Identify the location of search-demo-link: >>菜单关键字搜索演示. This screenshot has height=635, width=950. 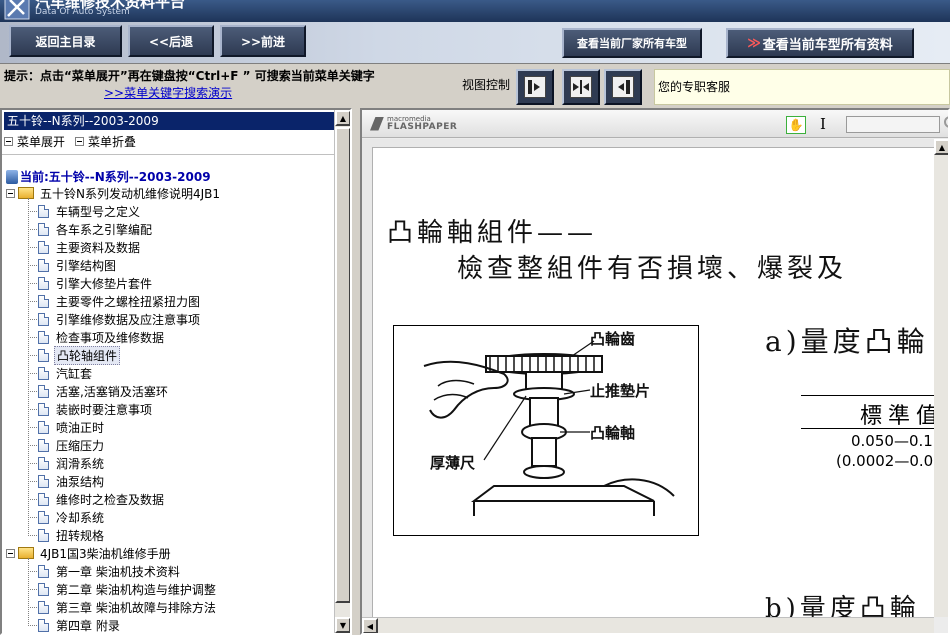
(168, 92).